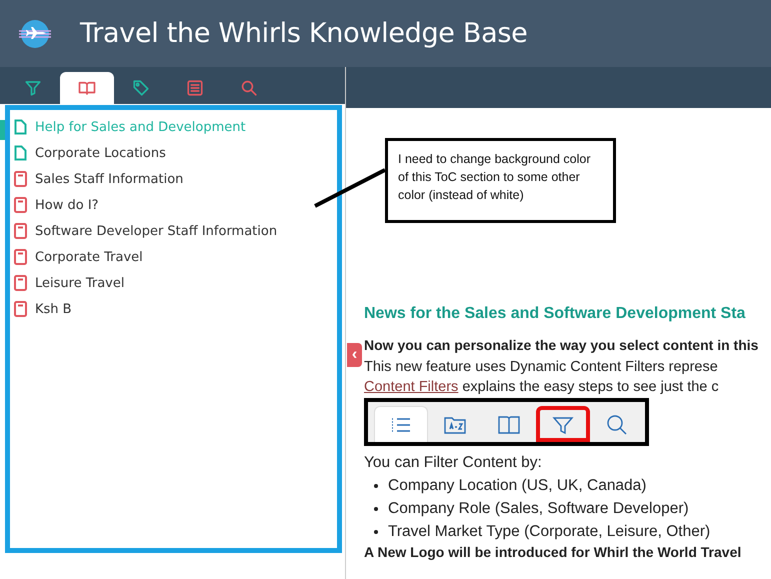 The height and width of the screenshot is (579, 771). What do you see at coordinates (173, 205) in the screenshot?
I see `toc-item: How do I?` at bounding box center [173, 205].